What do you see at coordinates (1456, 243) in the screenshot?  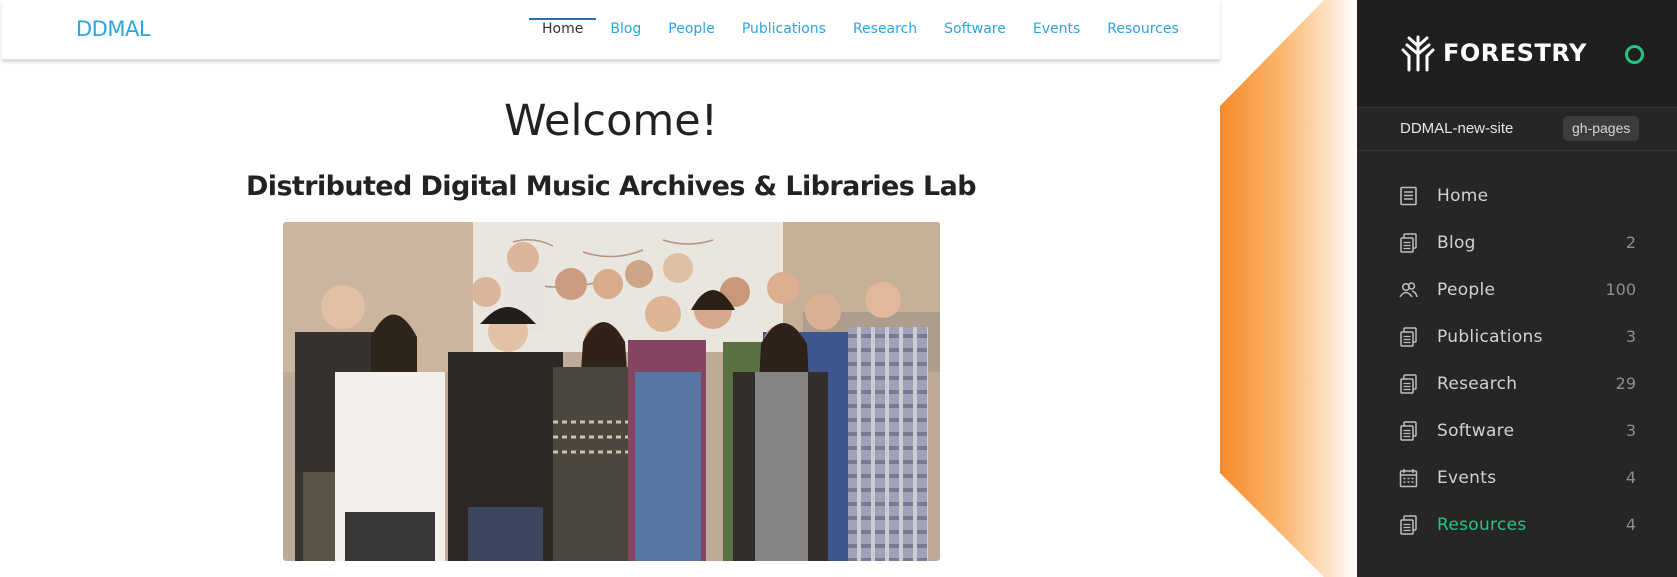 I see `sidebar-item-label: Blog` at bounding box center [1456, 243].